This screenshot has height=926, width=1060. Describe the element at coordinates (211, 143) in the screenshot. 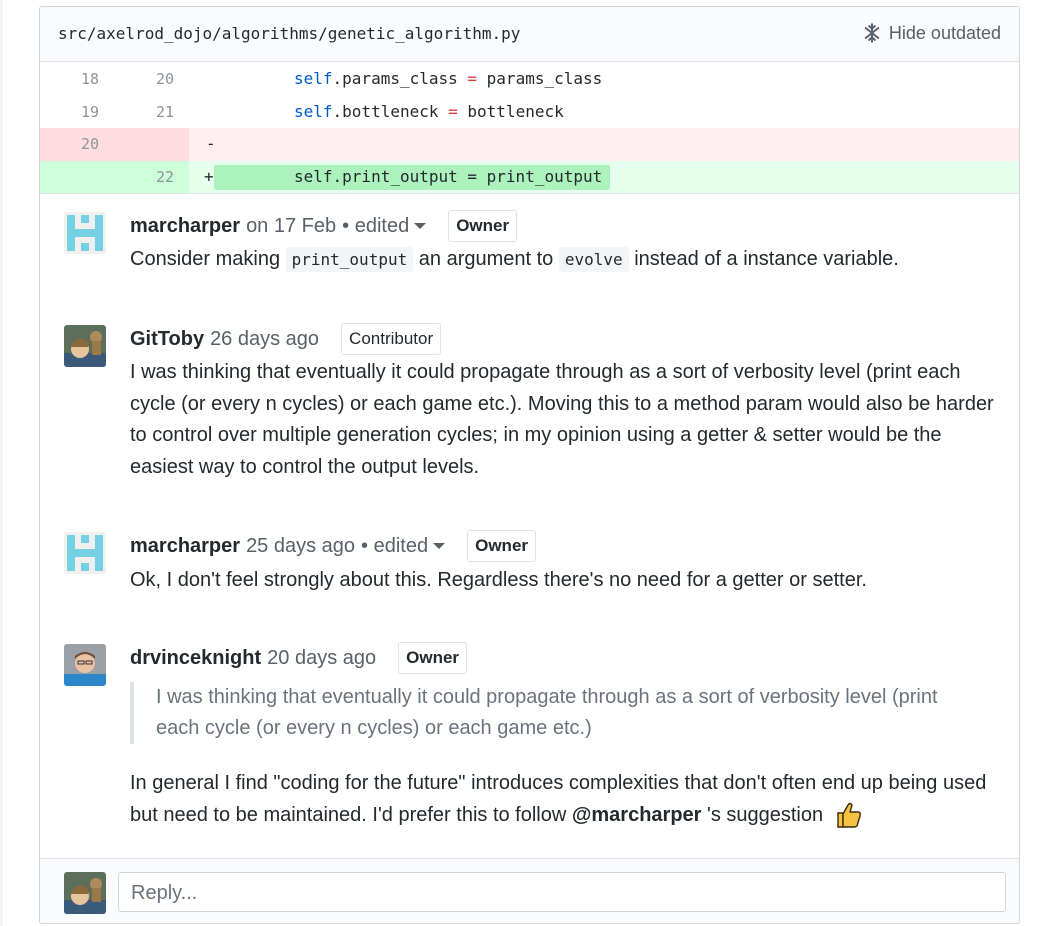

I see `deletion-sign: -` at that location.